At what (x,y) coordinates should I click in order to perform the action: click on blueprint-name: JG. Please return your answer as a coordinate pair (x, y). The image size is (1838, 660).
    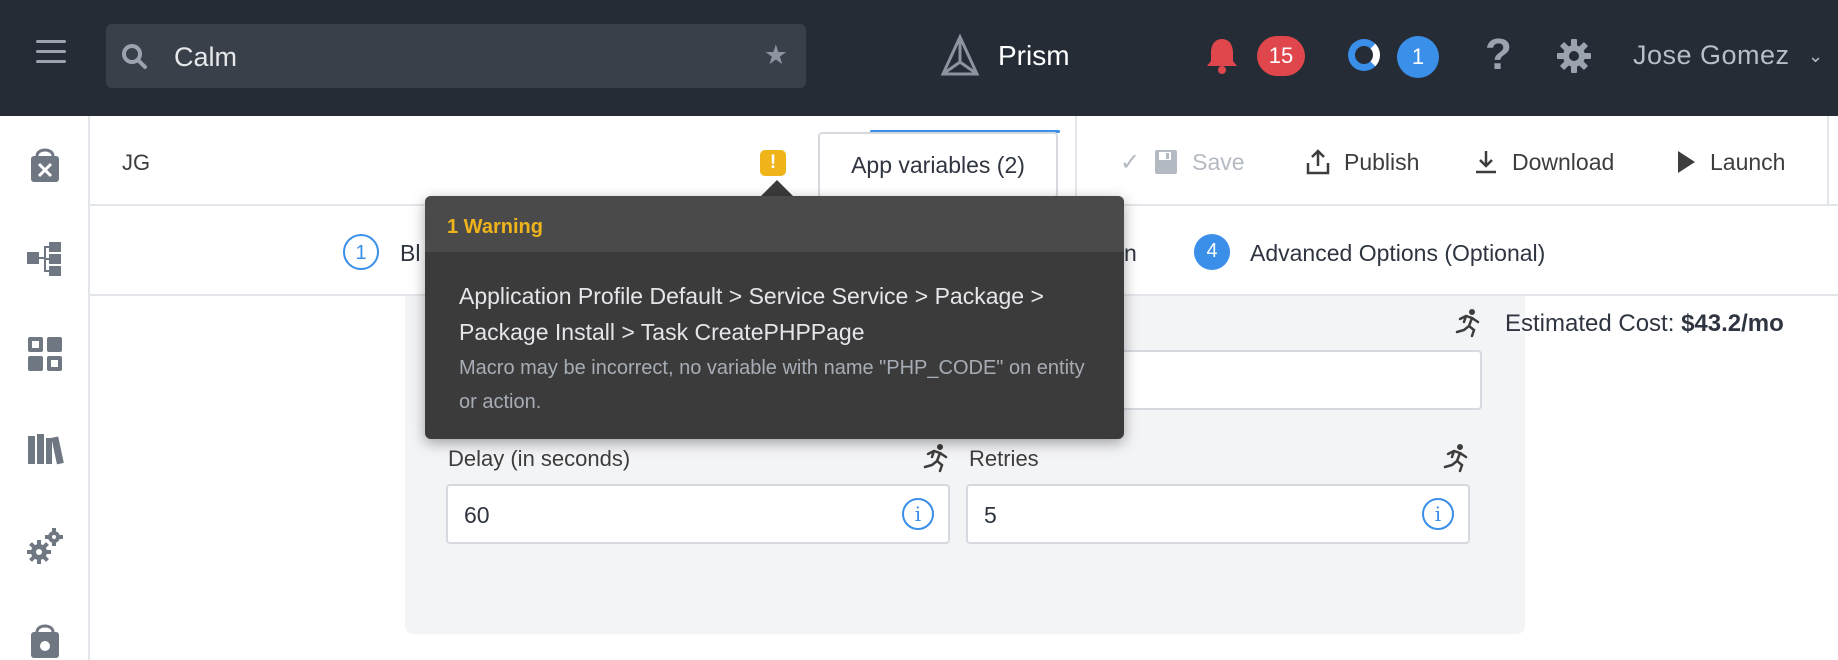
    Looking at the image, I should click on (136, 163).